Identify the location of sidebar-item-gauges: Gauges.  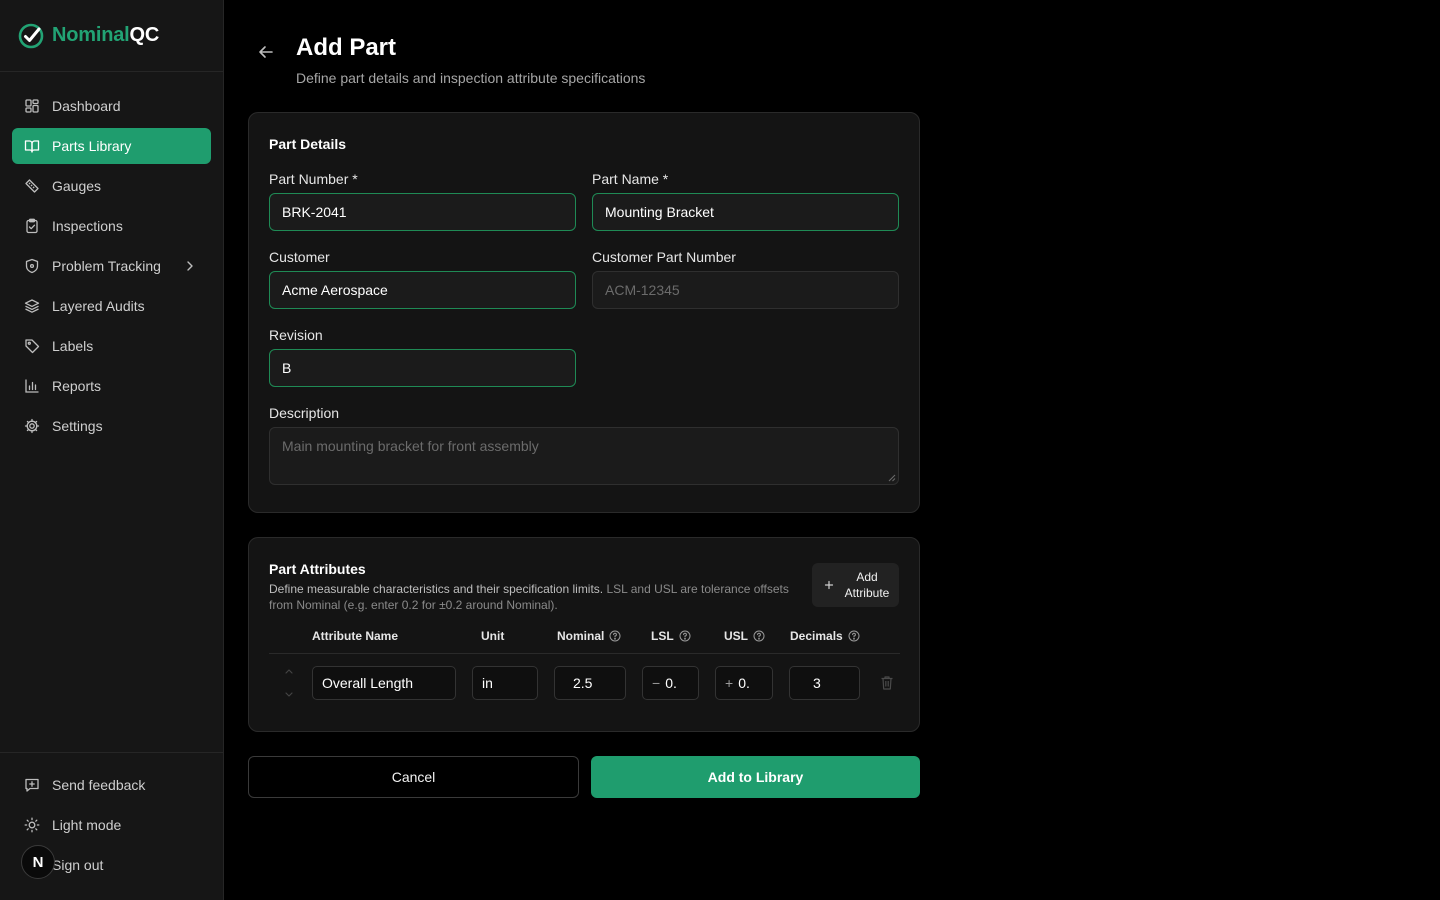
(111, 186).